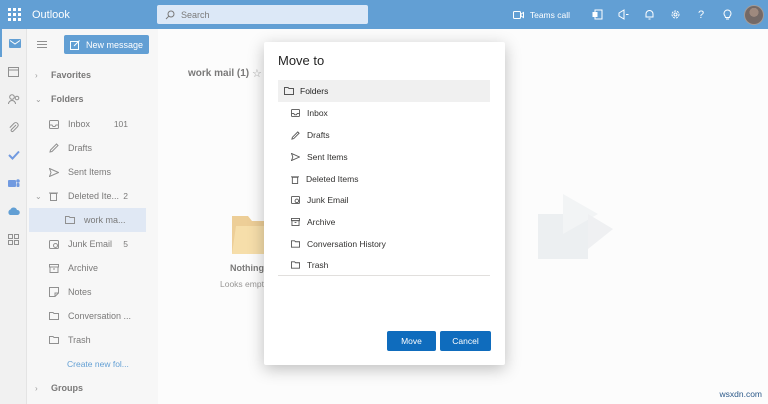 This screenshot has width=768, height=404. What do you see at coordinates (318, 135) in the screenshot?
I see `move-option-label: Drafts` at bounding box center [318, 135].